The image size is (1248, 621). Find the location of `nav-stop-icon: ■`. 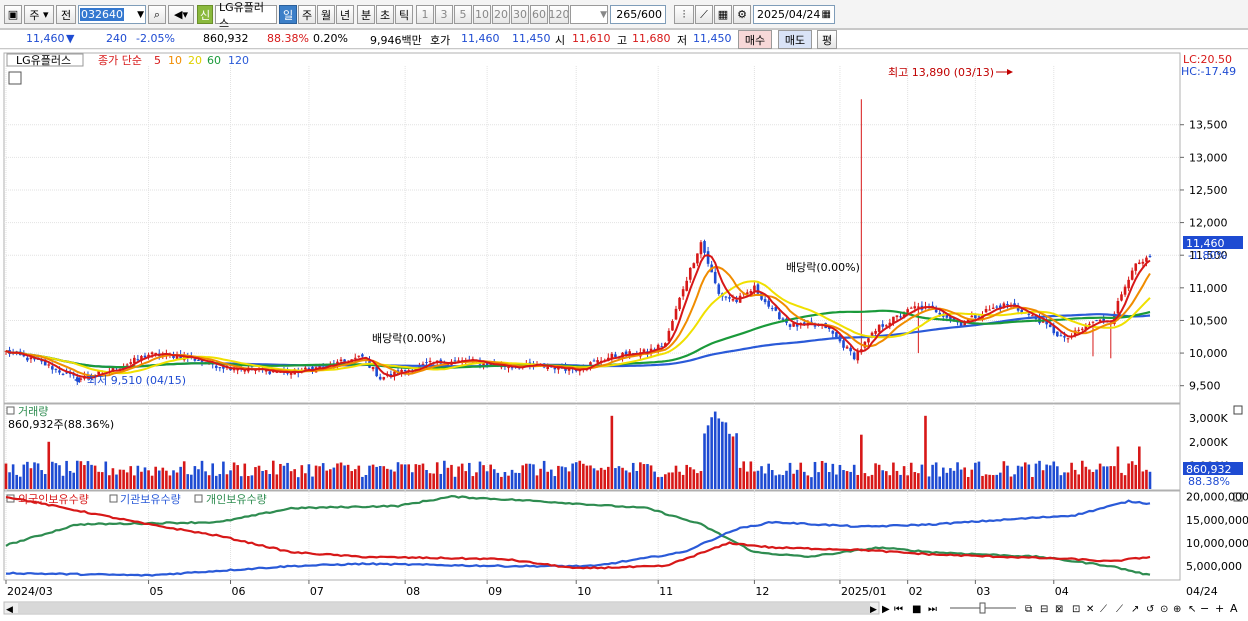

nav-stop-icon: ■ is located at coordinates (916, 609).